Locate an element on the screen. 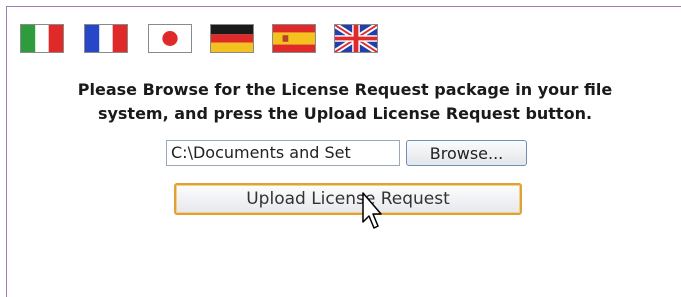 This screenshot has width=681, height=297. uk-flag-icon is located at coordinates (356, 38).